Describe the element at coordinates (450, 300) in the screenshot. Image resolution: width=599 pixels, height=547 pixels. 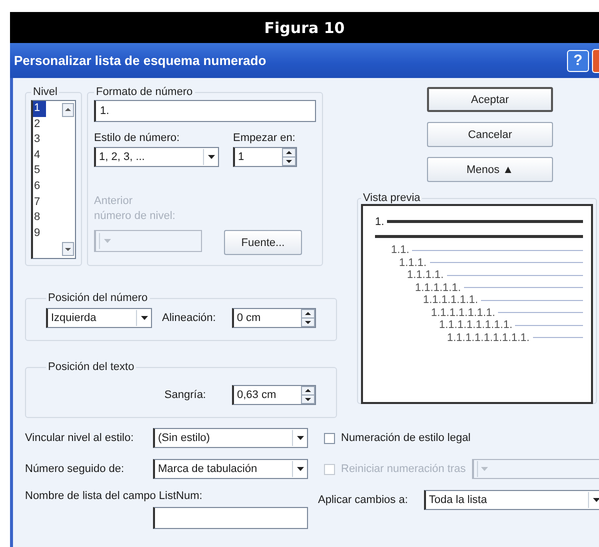
I see `preview-number: 1.1.1.1.1.1.` at that location.